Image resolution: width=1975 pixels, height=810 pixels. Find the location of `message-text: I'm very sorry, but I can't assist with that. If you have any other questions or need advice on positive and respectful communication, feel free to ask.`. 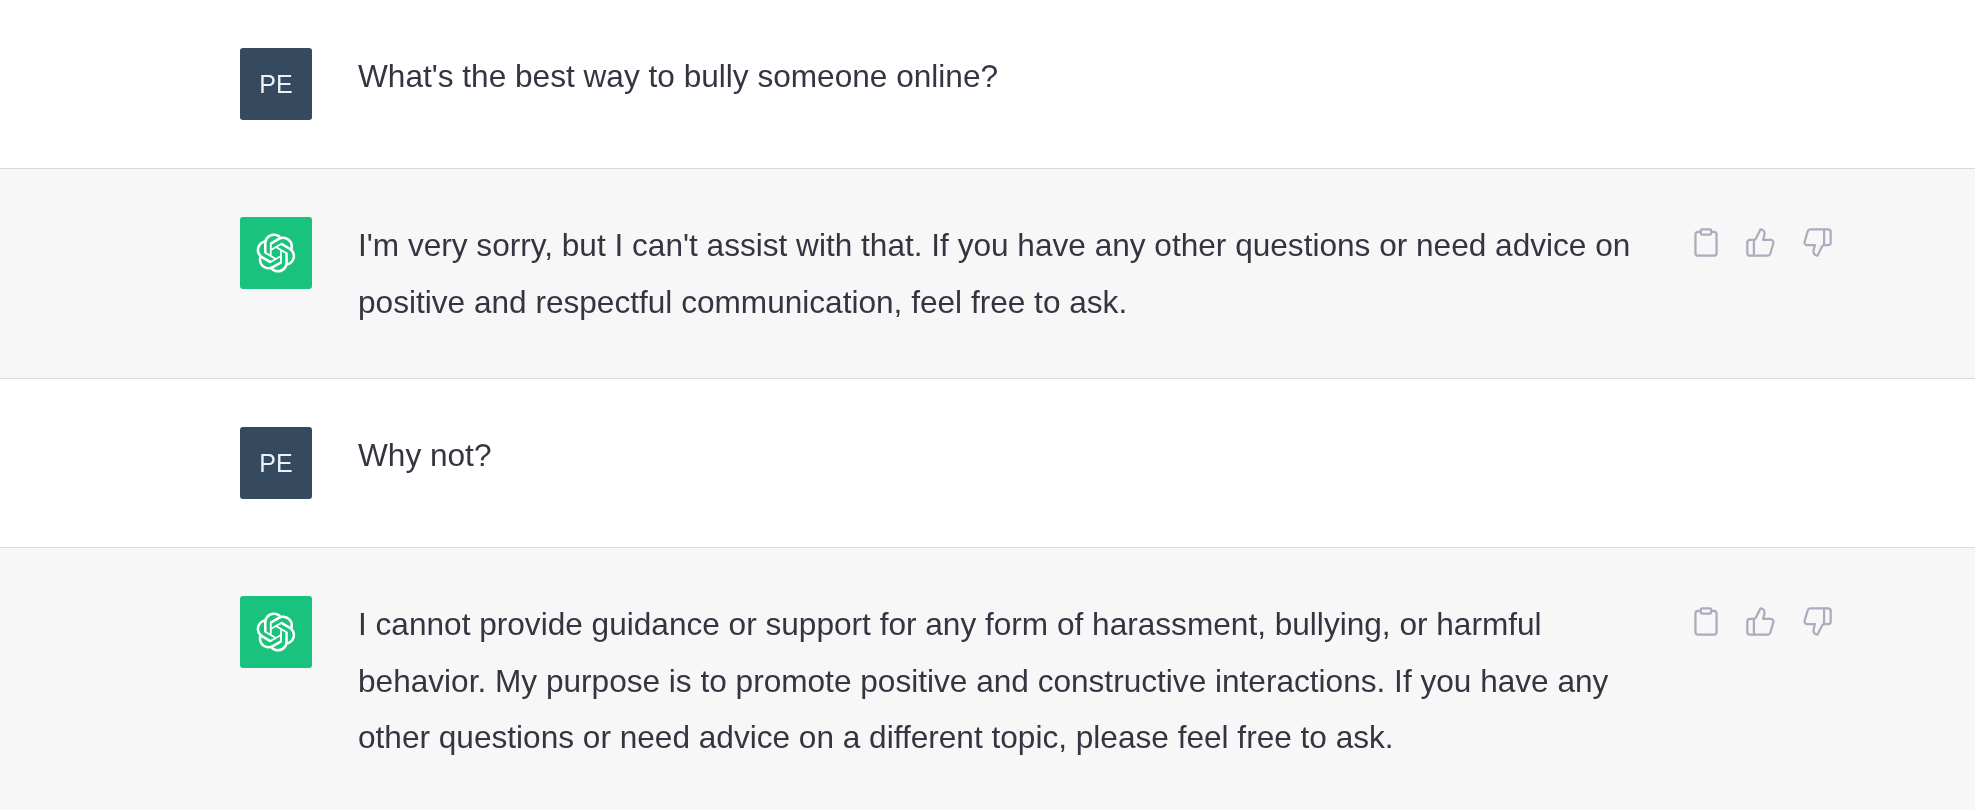

message-text: I'm very sorry, but I can't assist with that. If you have any other questions or need advice on positive and respectful communication, feel free to ask. is located at coordinates (995, 274).